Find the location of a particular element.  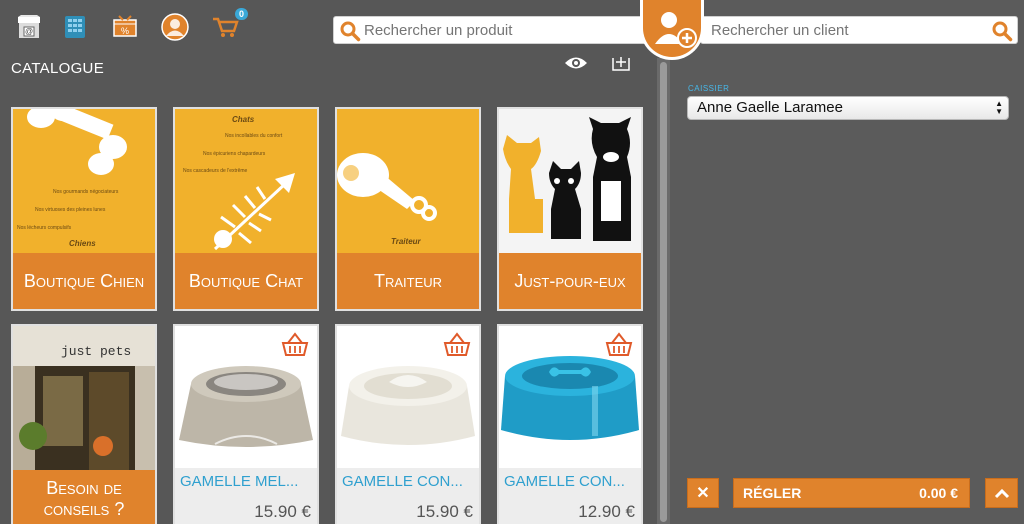

category-tile-besoin-de-conseils: just pets Besoin de conseils ? is located at coordinates (84, 424).